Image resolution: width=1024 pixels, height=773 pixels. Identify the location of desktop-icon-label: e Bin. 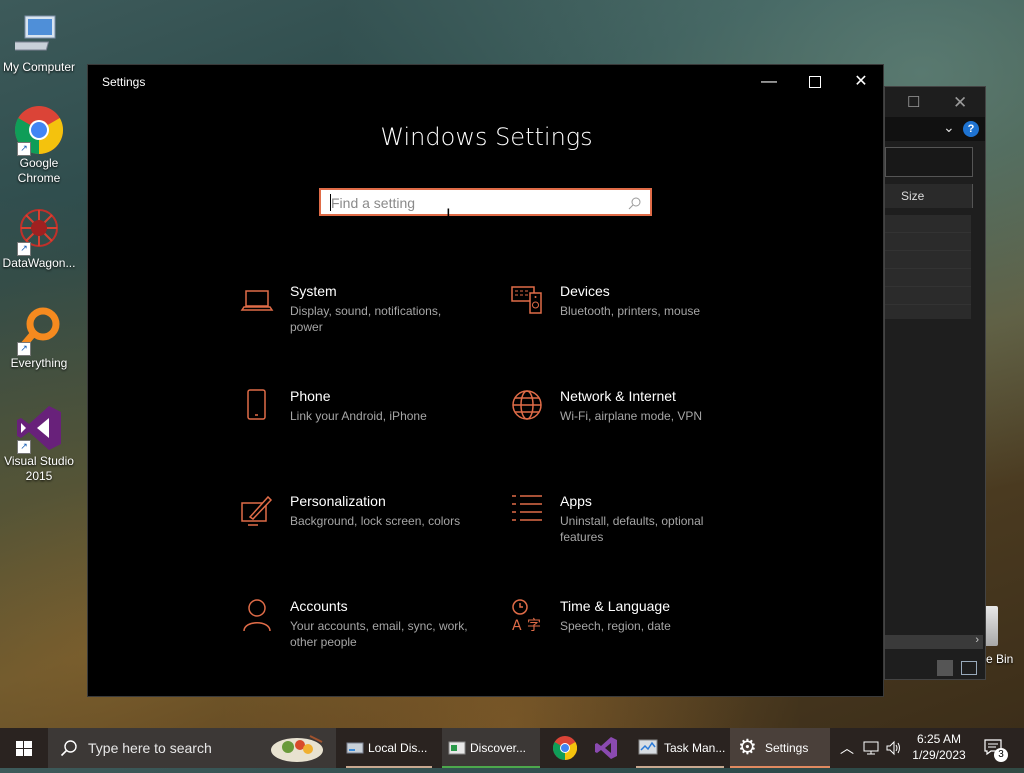
(1000, 659).